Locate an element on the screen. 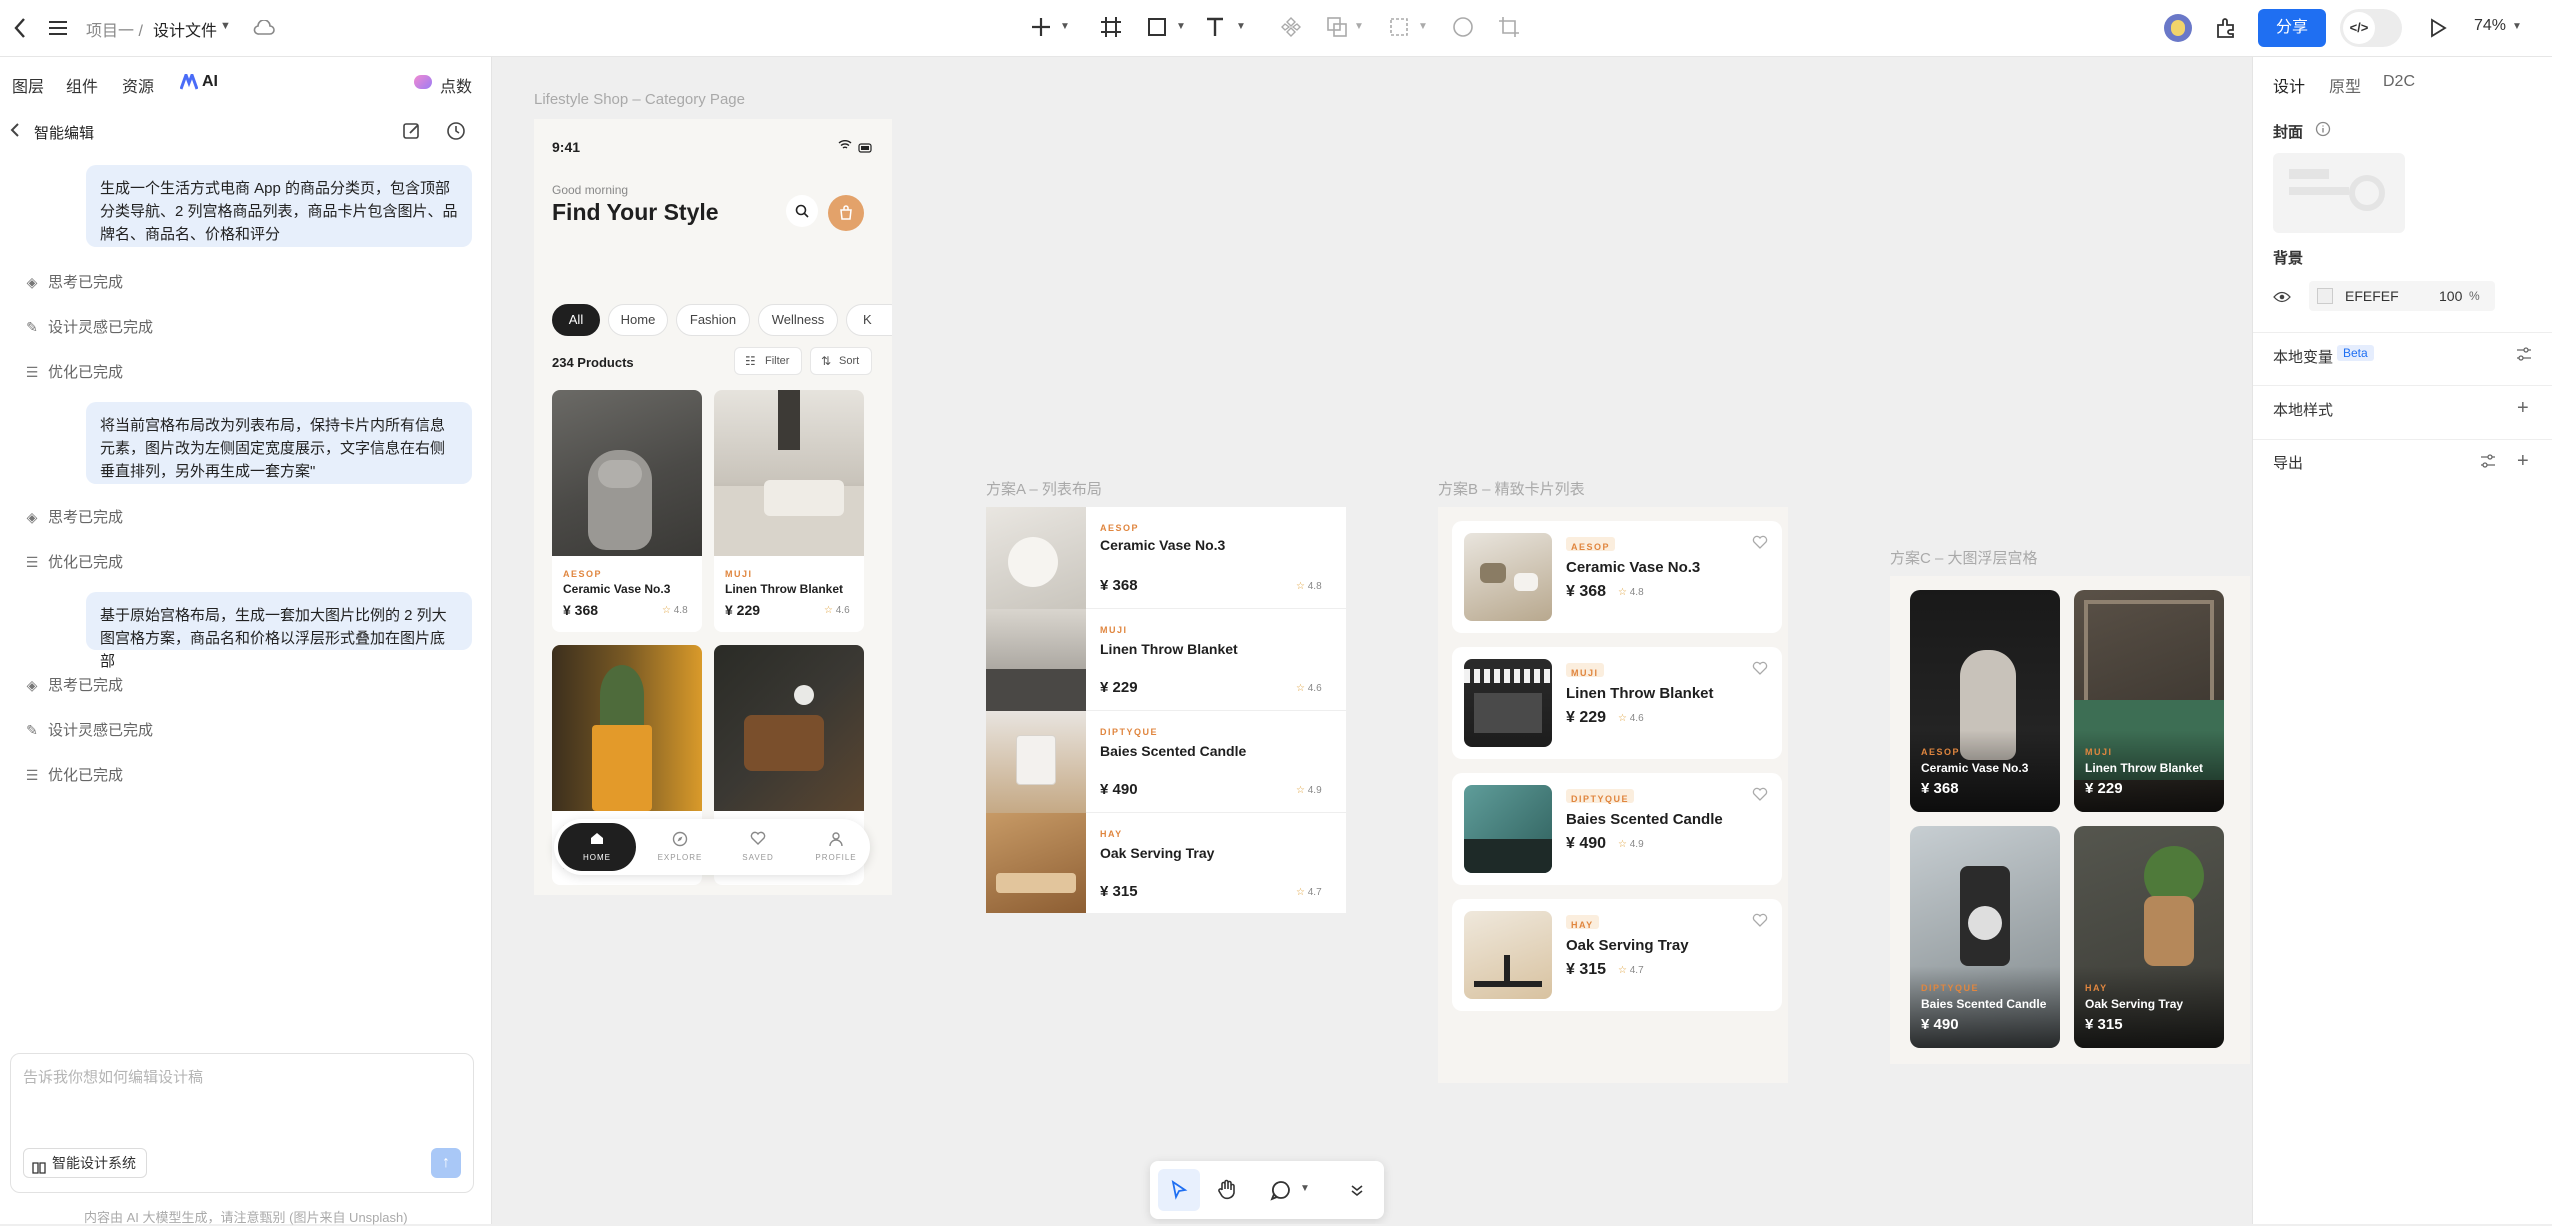  text-icon is located at coordinates (1215, 27).